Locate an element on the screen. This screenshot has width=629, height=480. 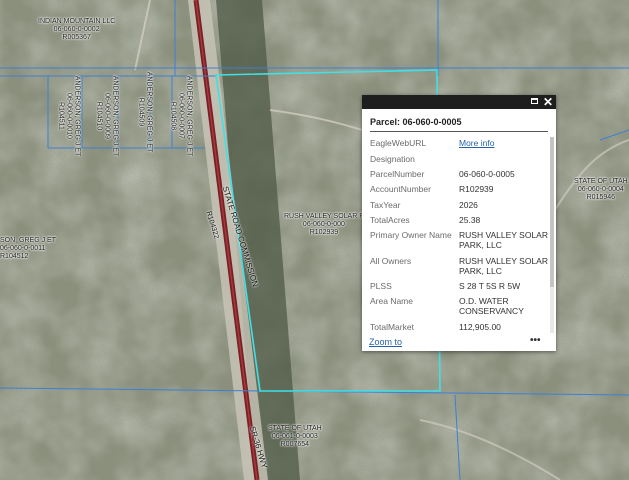
parcel-number-text: 06-060-0-0007 is located at coordinates (181, 116).